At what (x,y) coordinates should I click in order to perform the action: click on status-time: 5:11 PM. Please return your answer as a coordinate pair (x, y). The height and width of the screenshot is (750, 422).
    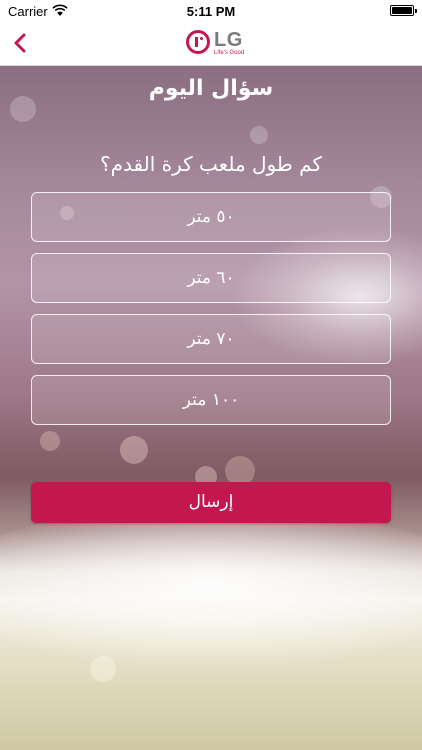
    Looking at the image, I should click on (211, 11).